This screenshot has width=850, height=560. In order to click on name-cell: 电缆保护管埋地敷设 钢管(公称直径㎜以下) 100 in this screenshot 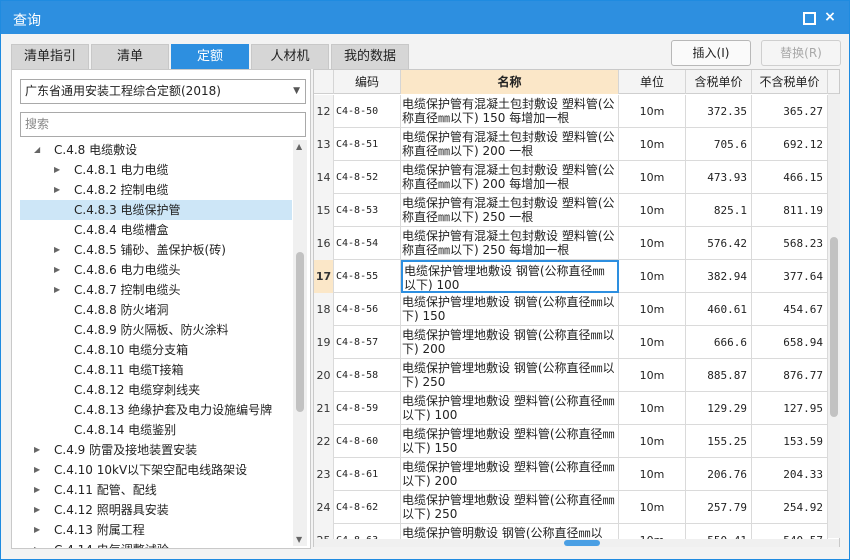, I will do `click(510, 276)`.